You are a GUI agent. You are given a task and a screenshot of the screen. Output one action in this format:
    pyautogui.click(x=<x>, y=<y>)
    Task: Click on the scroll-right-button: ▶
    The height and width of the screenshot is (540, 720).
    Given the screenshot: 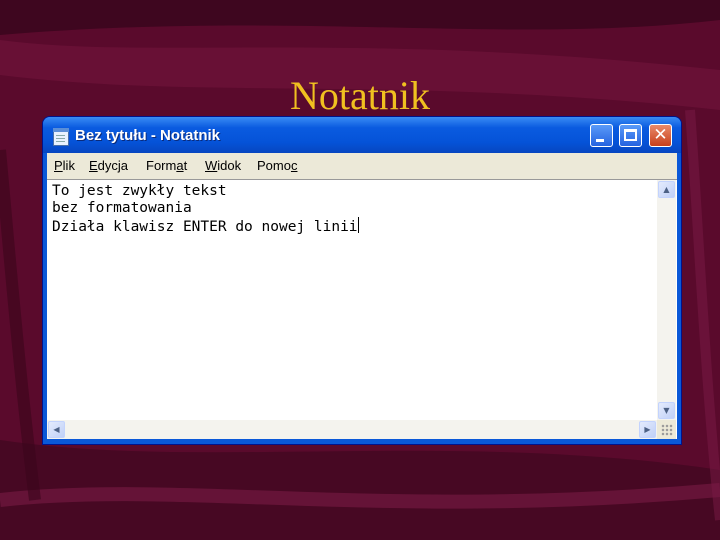 What is the action you would take?
    pyautogui.click(x=647, y=429)
    